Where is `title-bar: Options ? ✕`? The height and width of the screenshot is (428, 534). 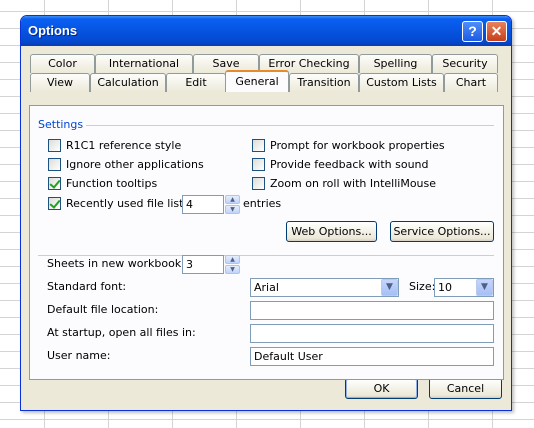 title-bar: Options ? ✕ is located at coordinates (266, 31).